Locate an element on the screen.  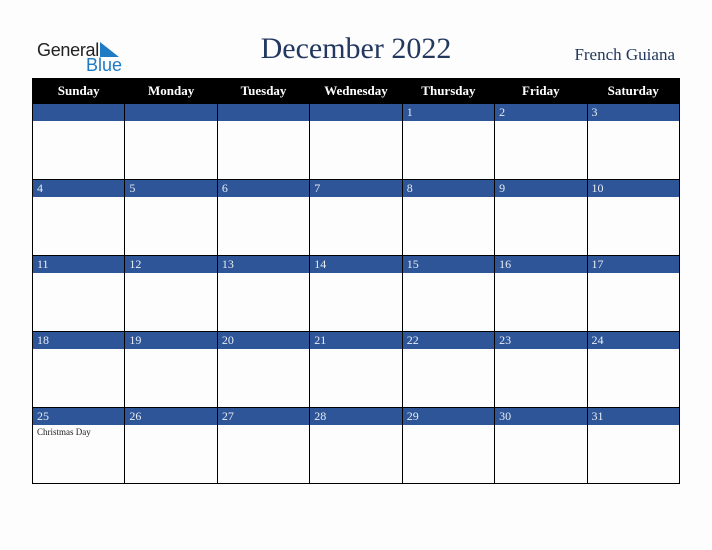
weekday-monday: Monday is located at coordinates (171, 91).